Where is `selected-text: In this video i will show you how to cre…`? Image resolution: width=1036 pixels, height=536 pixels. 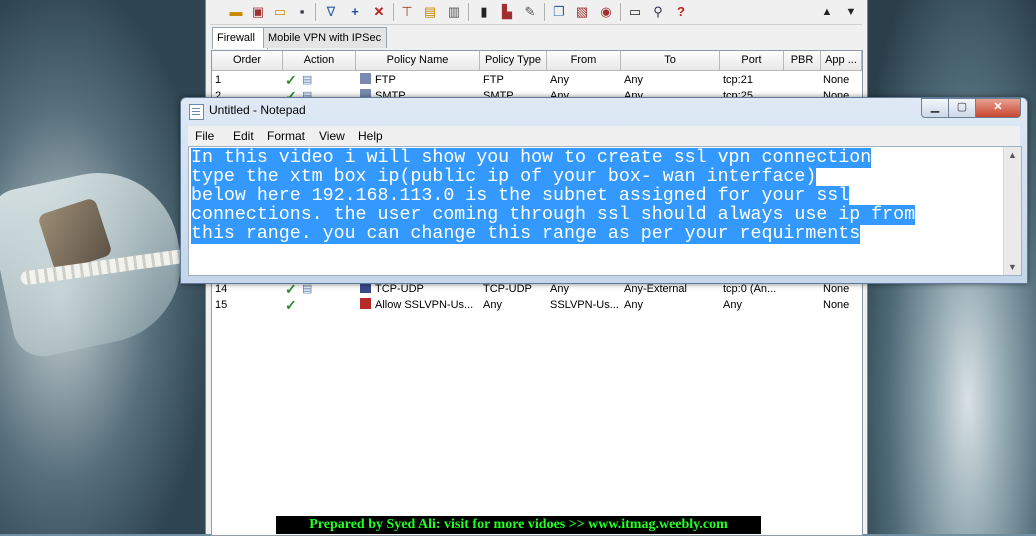
selected-text: In this video i will show you how to cre… is located at coordinates (596, 196).